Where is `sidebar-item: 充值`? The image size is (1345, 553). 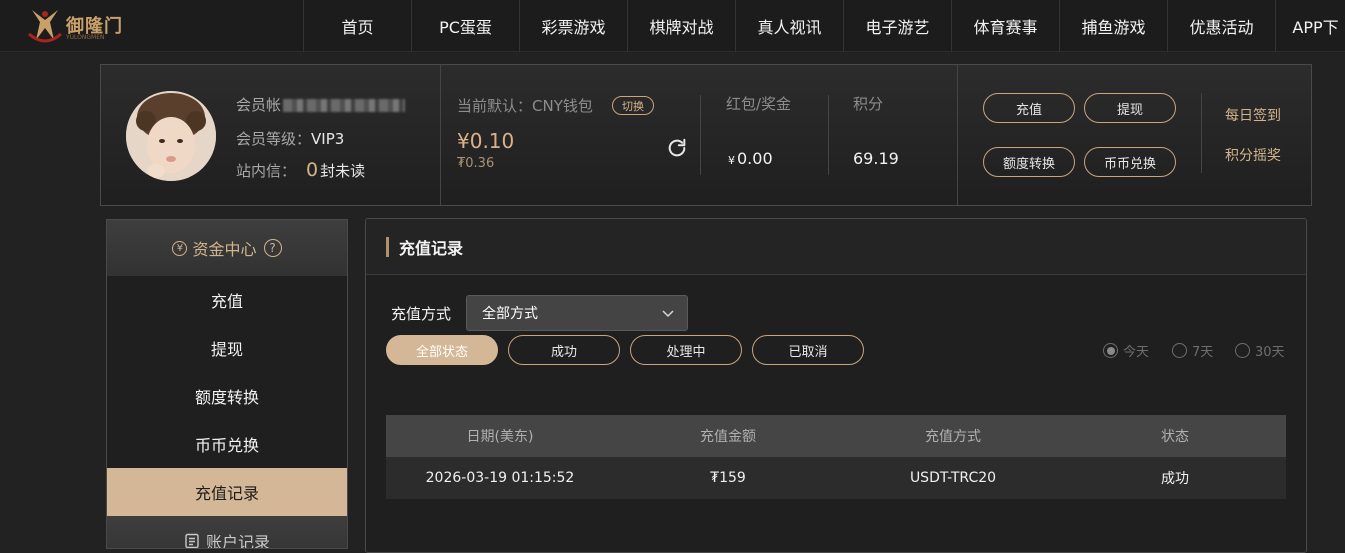 sidebar-item: 充值 is located at coordinates (227, 300).